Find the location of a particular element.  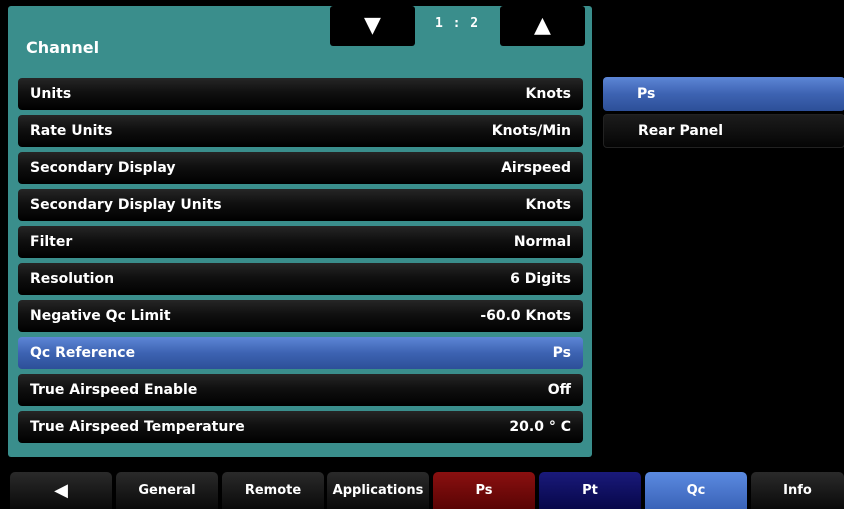

setting-row-true-airspeed-temperature: True Airspeed Temperature 20.0 ° C is located at coordinates (300, 427).